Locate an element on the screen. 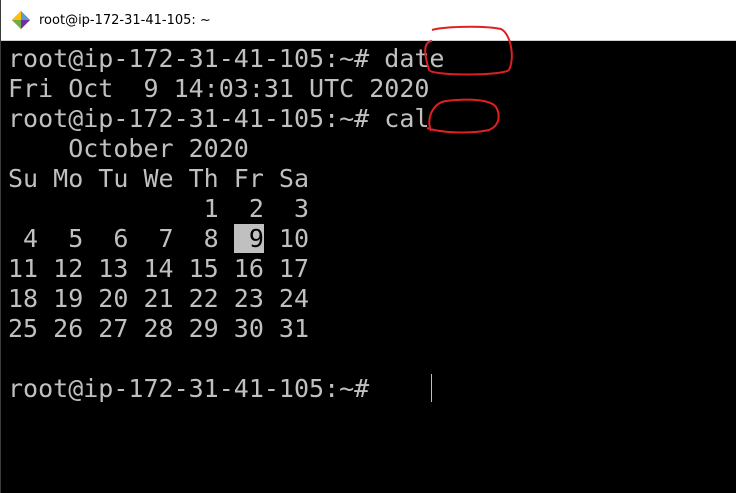  calendar-week-row-suffix: 10 is located at coordinates (286, 238).